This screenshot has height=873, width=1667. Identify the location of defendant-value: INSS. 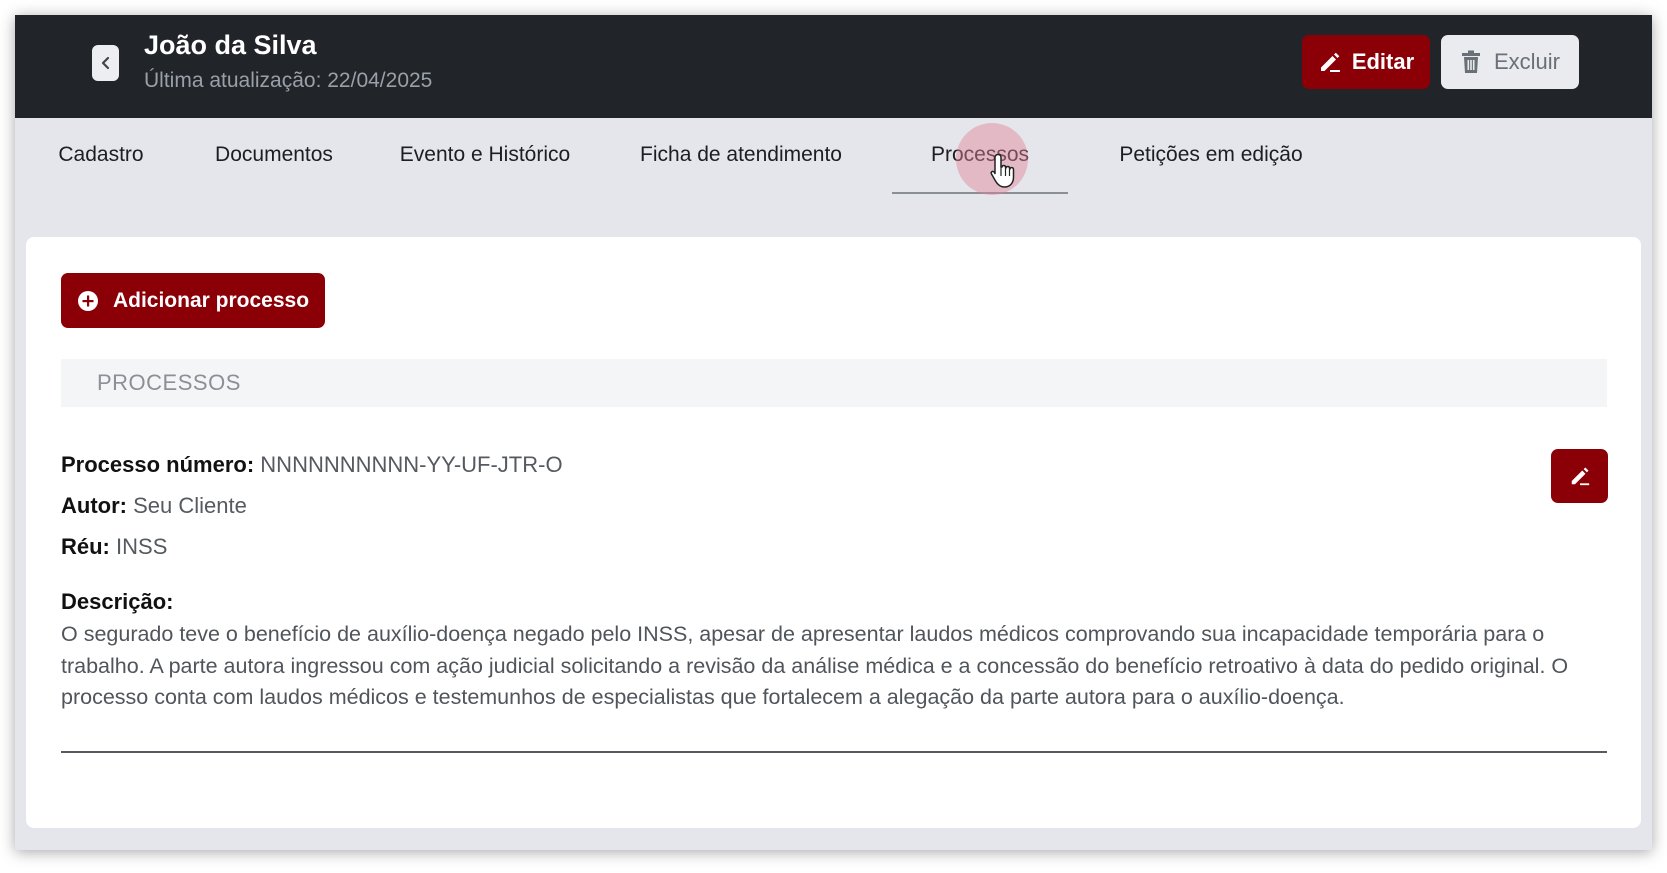
(142, 546).